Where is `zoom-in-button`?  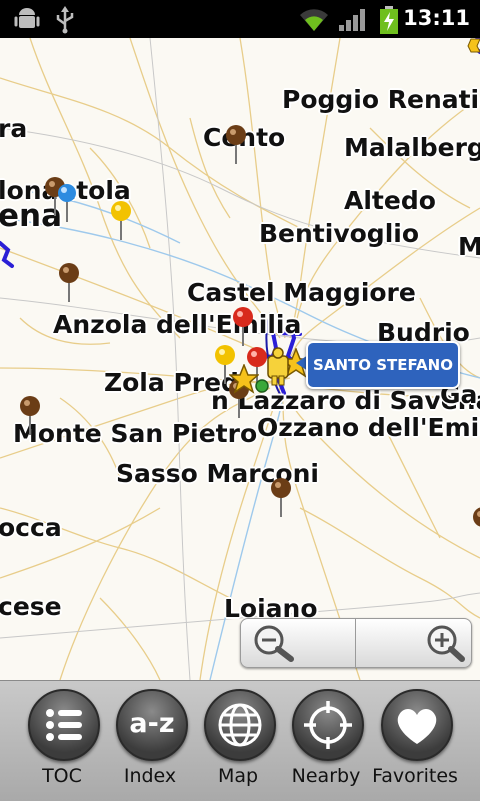
zoom-in-button is located at coordinates (413, 643).